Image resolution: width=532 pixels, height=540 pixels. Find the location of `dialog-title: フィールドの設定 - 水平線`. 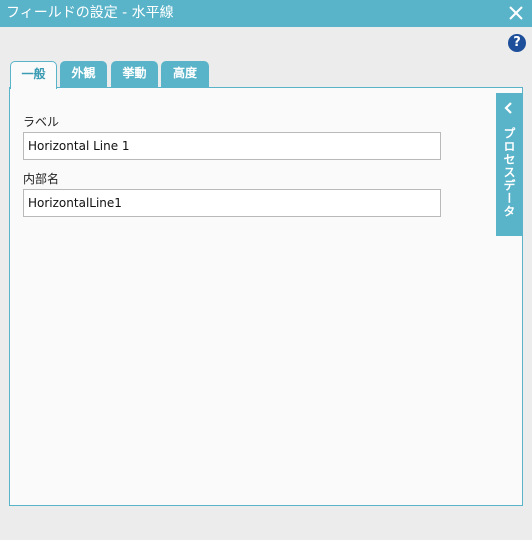

dialog-title: フィールドの設定 - 水平線 is located at coordinates (90, 13).